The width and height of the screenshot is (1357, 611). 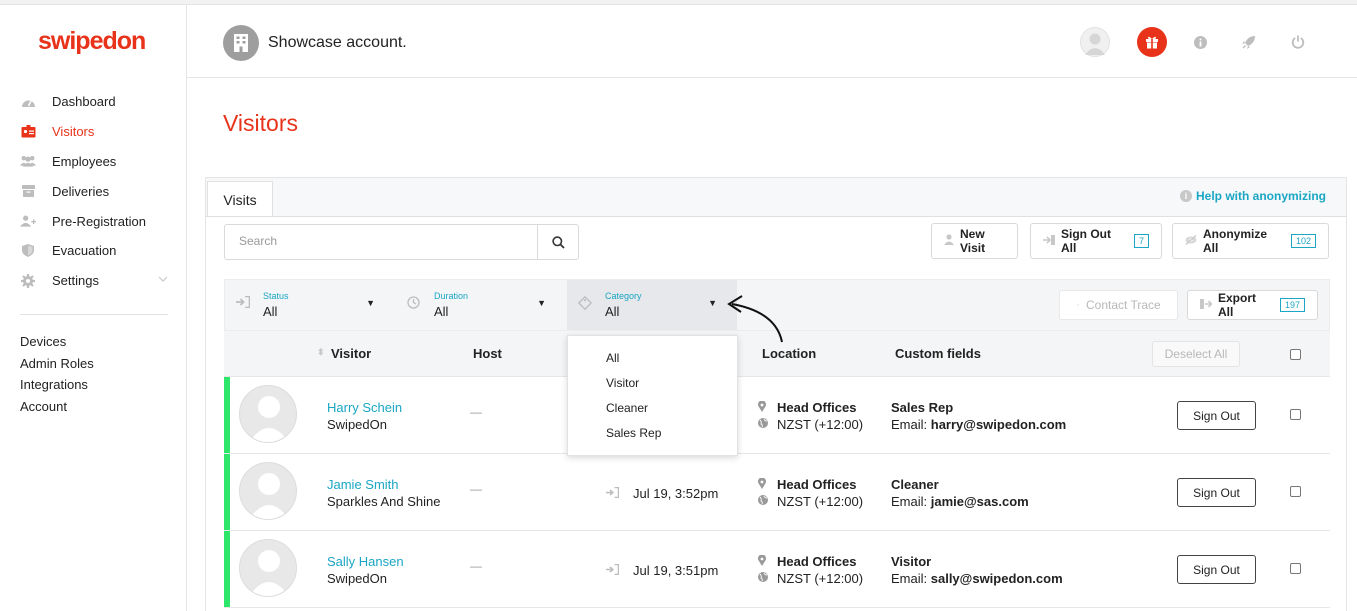 I want to click on column-header-visitor: Visitor, so click(x=351, y=353).